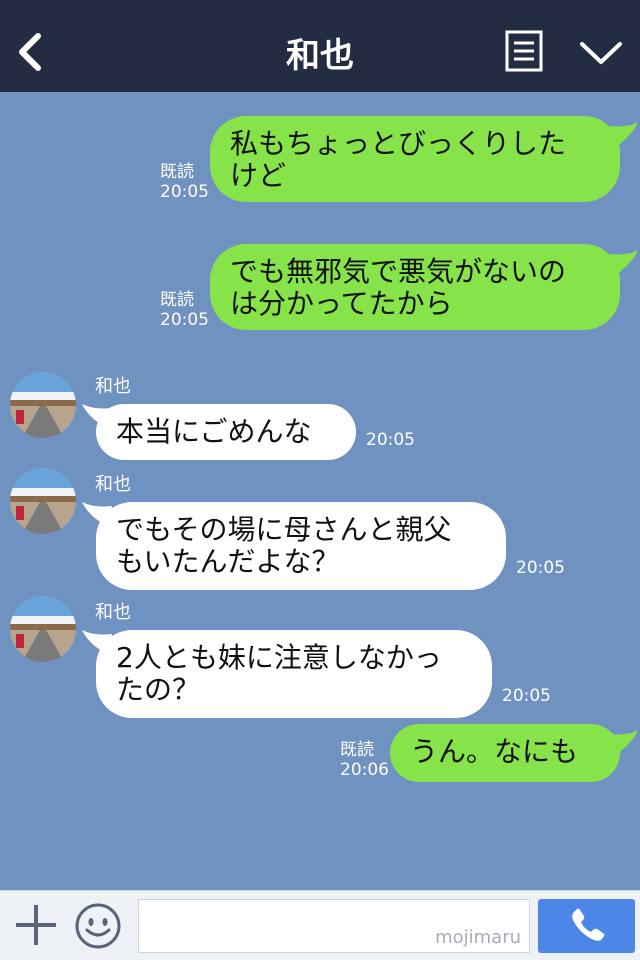 The height and width of the screenshot is (960, 640). What do you see at coordinates (364, 770) in the screenshot?
I see `message-time: 20:06` at bounding box center [364, 770].